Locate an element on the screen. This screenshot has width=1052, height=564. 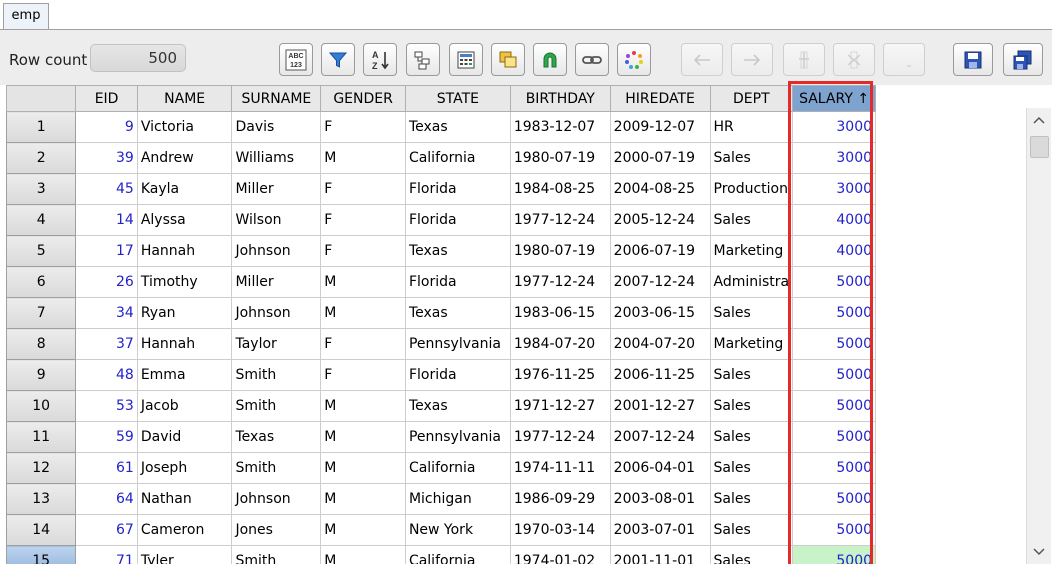
name-cell: Cameron is located at coordinates (184, 530).